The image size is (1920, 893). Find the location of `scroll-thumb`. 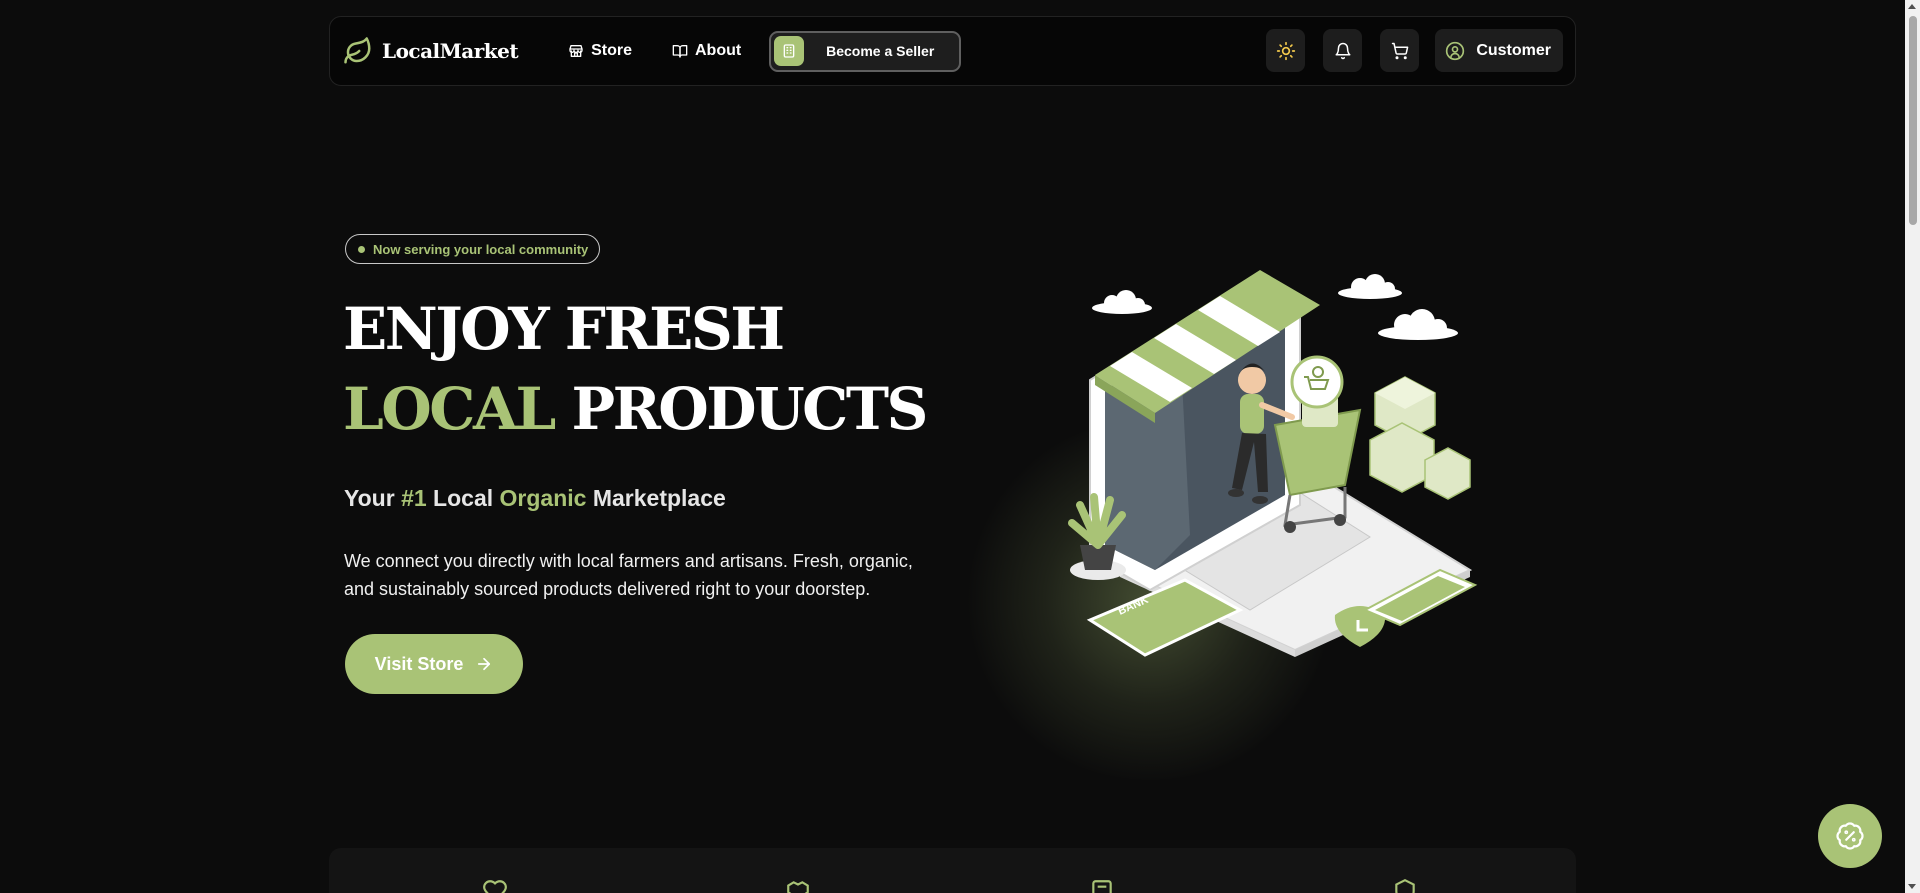

scroll-thumb is located at coordinates (1913, 120).